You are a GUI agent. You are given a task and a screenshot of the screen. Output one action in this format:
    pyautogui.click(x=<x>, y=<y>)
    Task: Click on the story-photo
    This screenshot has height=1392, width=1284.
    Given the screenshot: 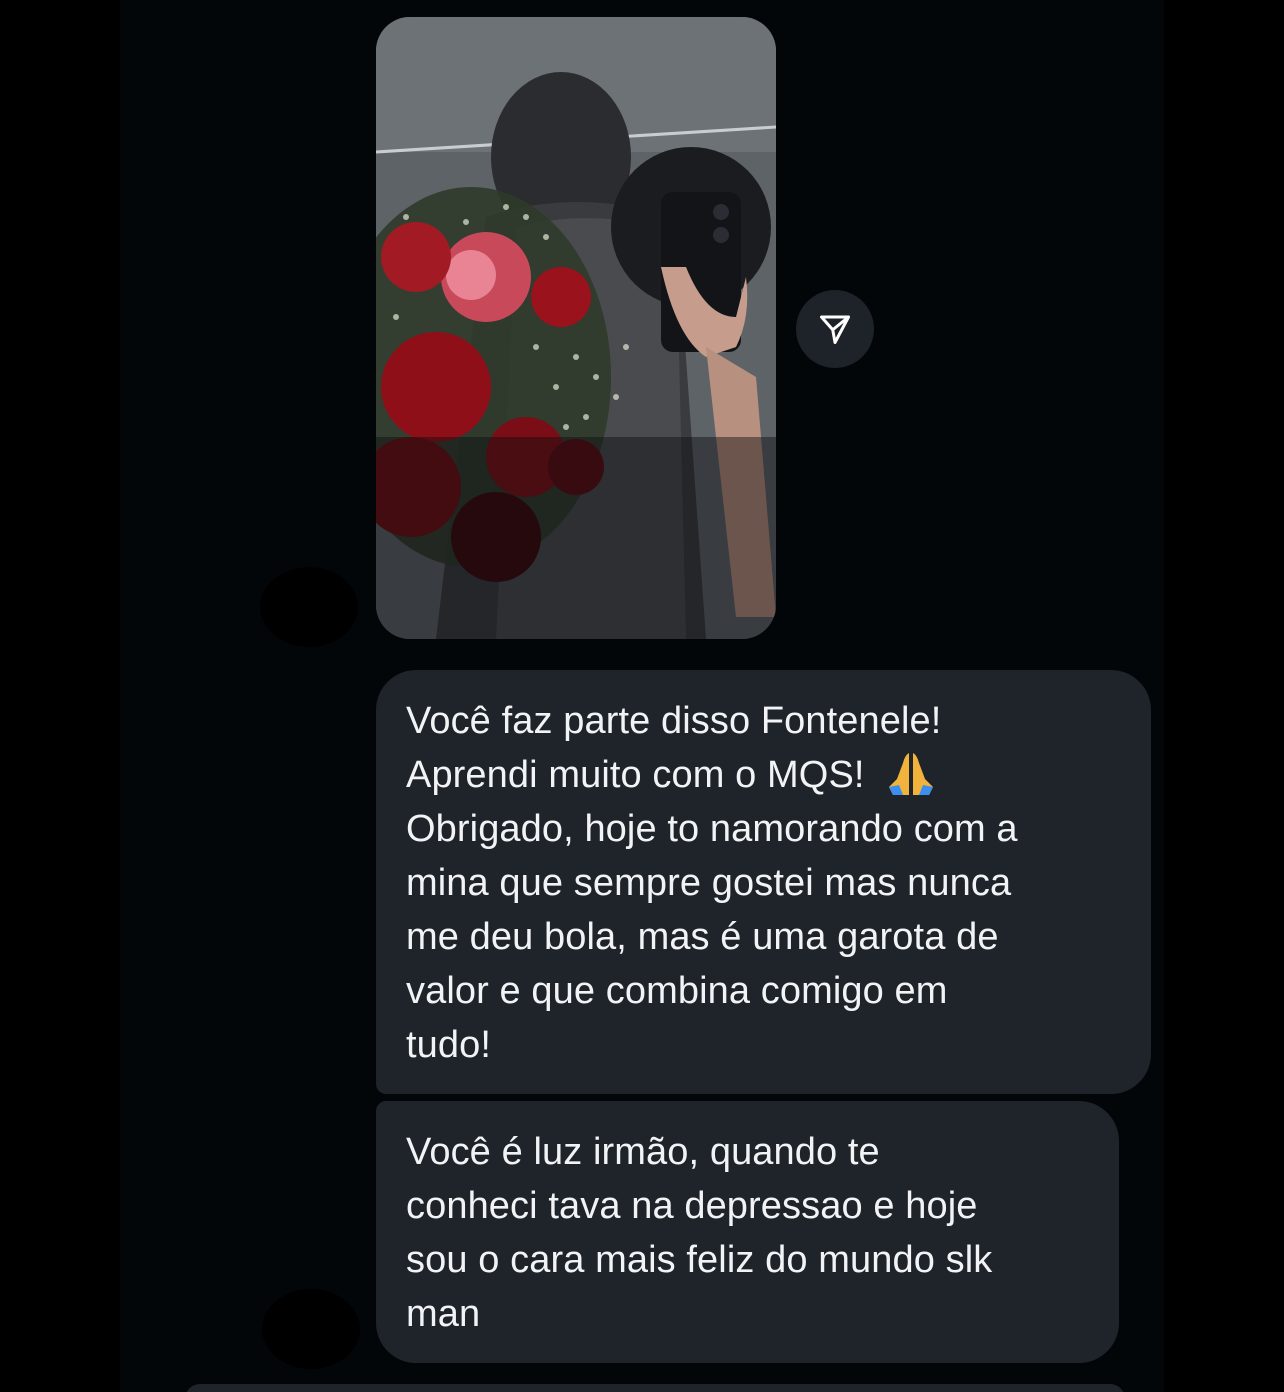 What is the action you would take?
    pyautogui.click(x=576, y=328)
    